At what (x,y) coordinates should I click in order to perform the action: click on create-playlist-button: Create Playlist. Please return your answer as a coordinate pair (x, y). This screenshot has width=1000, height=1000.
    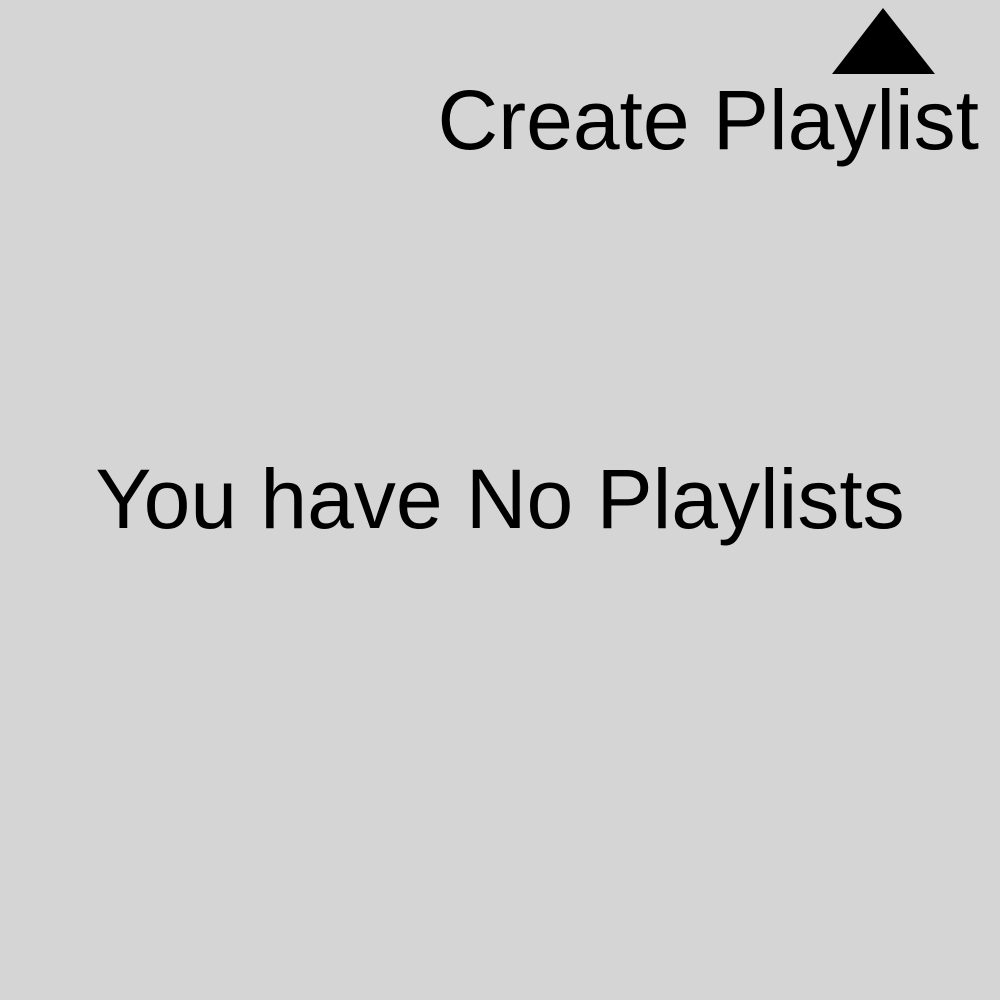
    Looking at the image, I should click on (708, 120).